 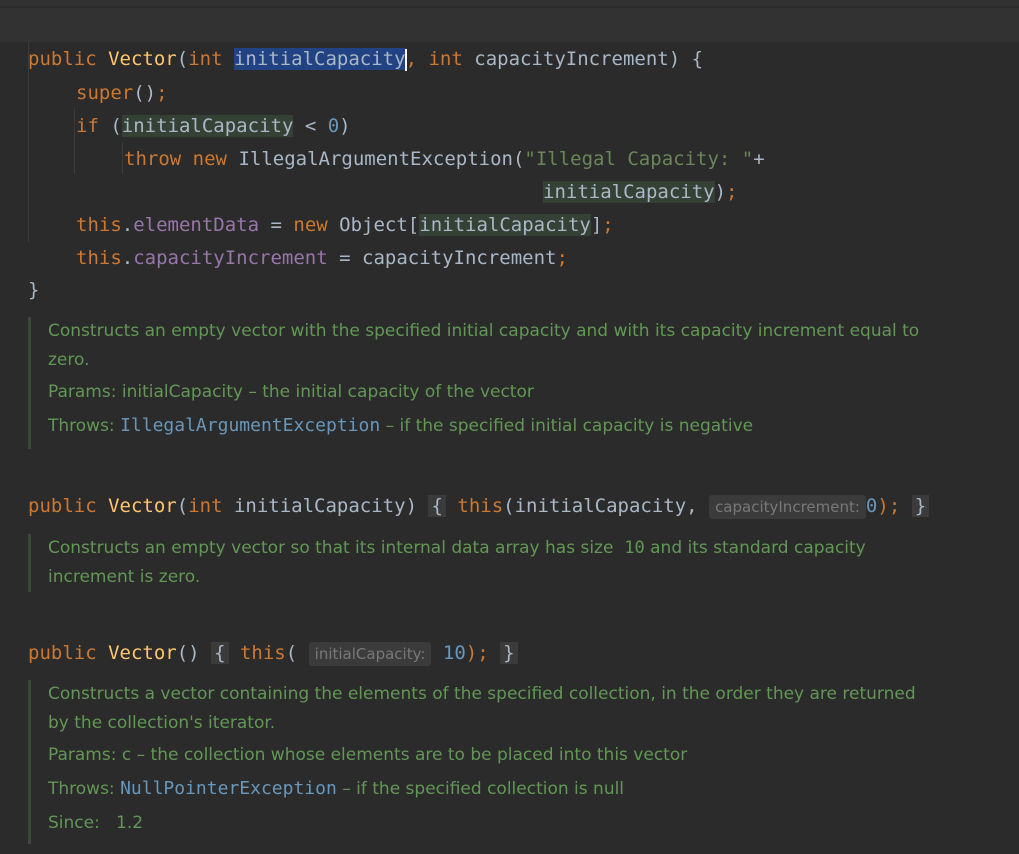 I want to click on doc-text-part: and its standard capacity, so click(x=755, y=548).